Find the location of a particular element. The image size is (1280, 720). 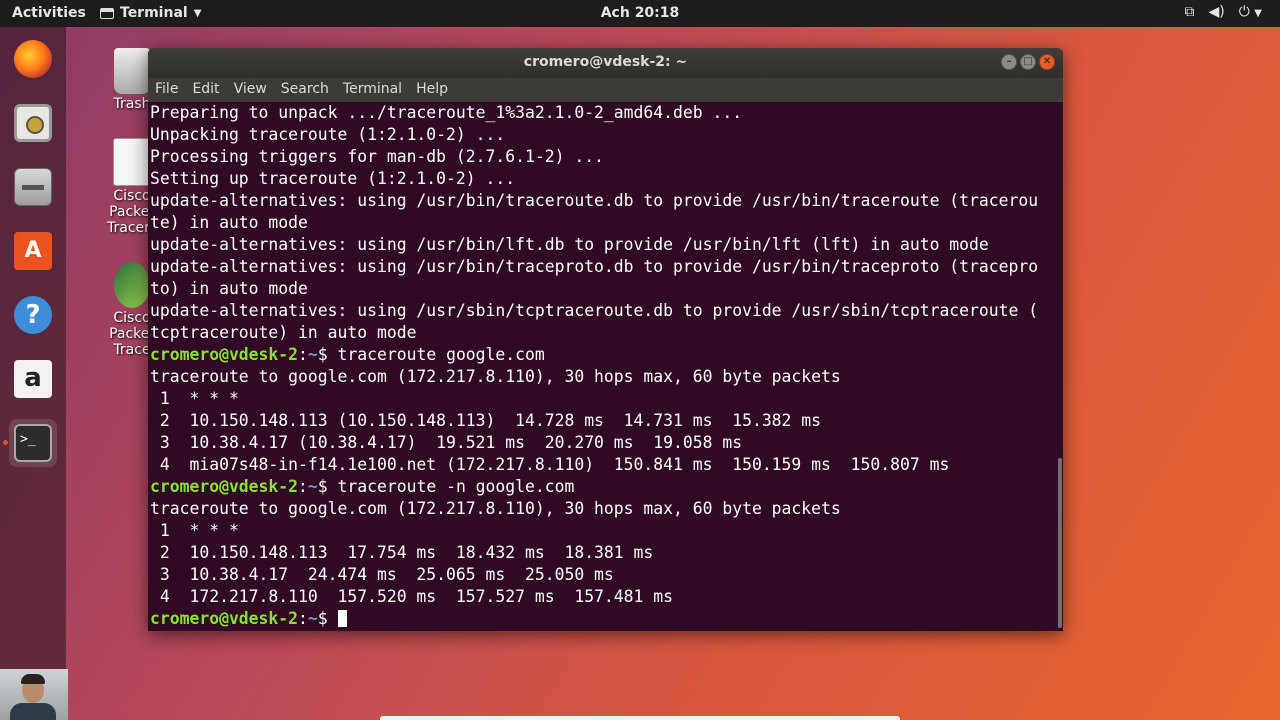

video-progress-bar is located at coordinates (640, 718).